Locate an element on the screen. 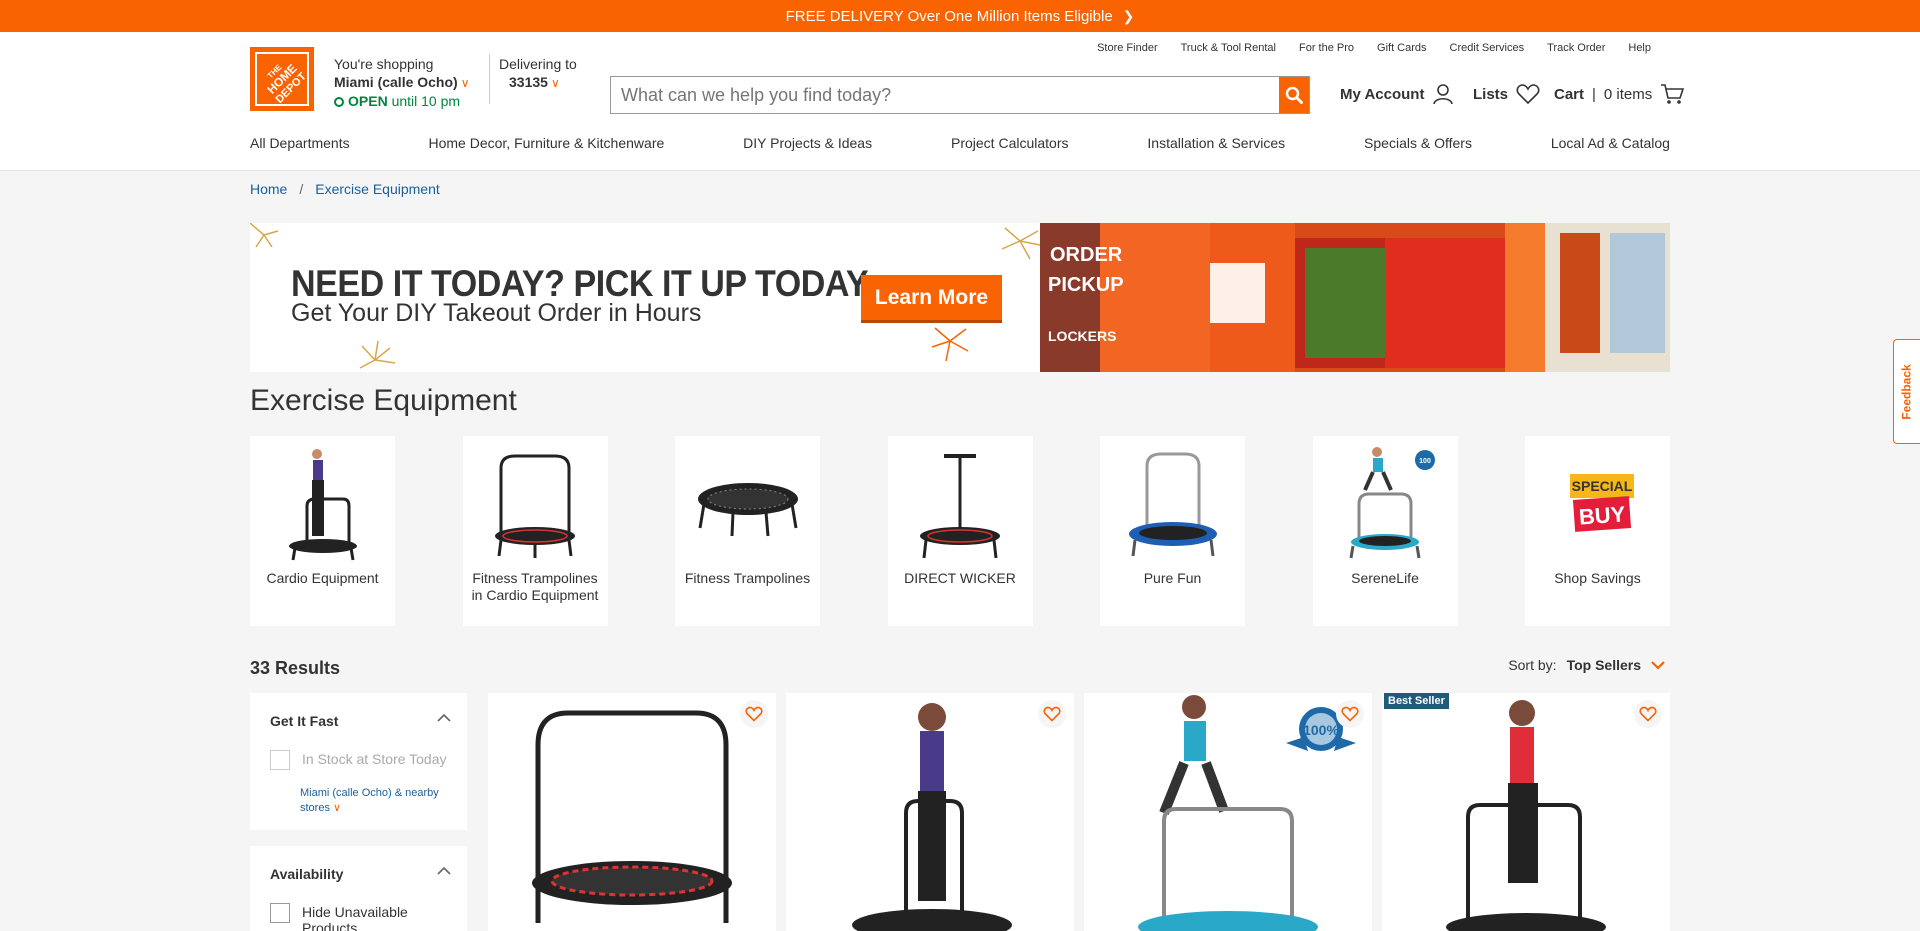 The width and height of the screenshot is (1920, 931). cart-label: Cart is located at coordinates (1569, 94).